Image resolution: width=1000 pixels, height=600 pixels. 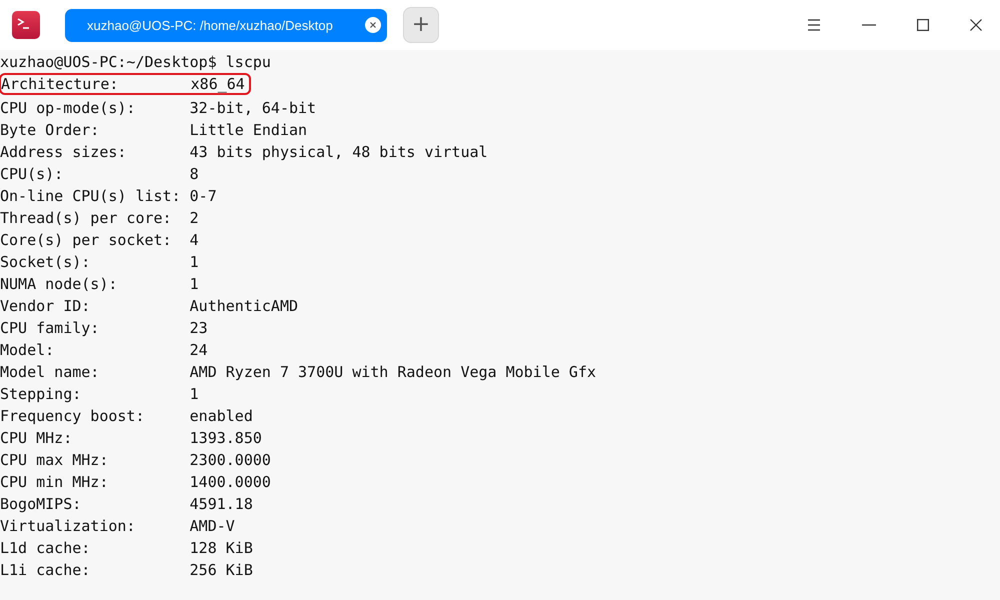 What do you see at coordinates (199, 326) in the screenshot?
I see `field-value: 23` at bounding box center [199, 326].